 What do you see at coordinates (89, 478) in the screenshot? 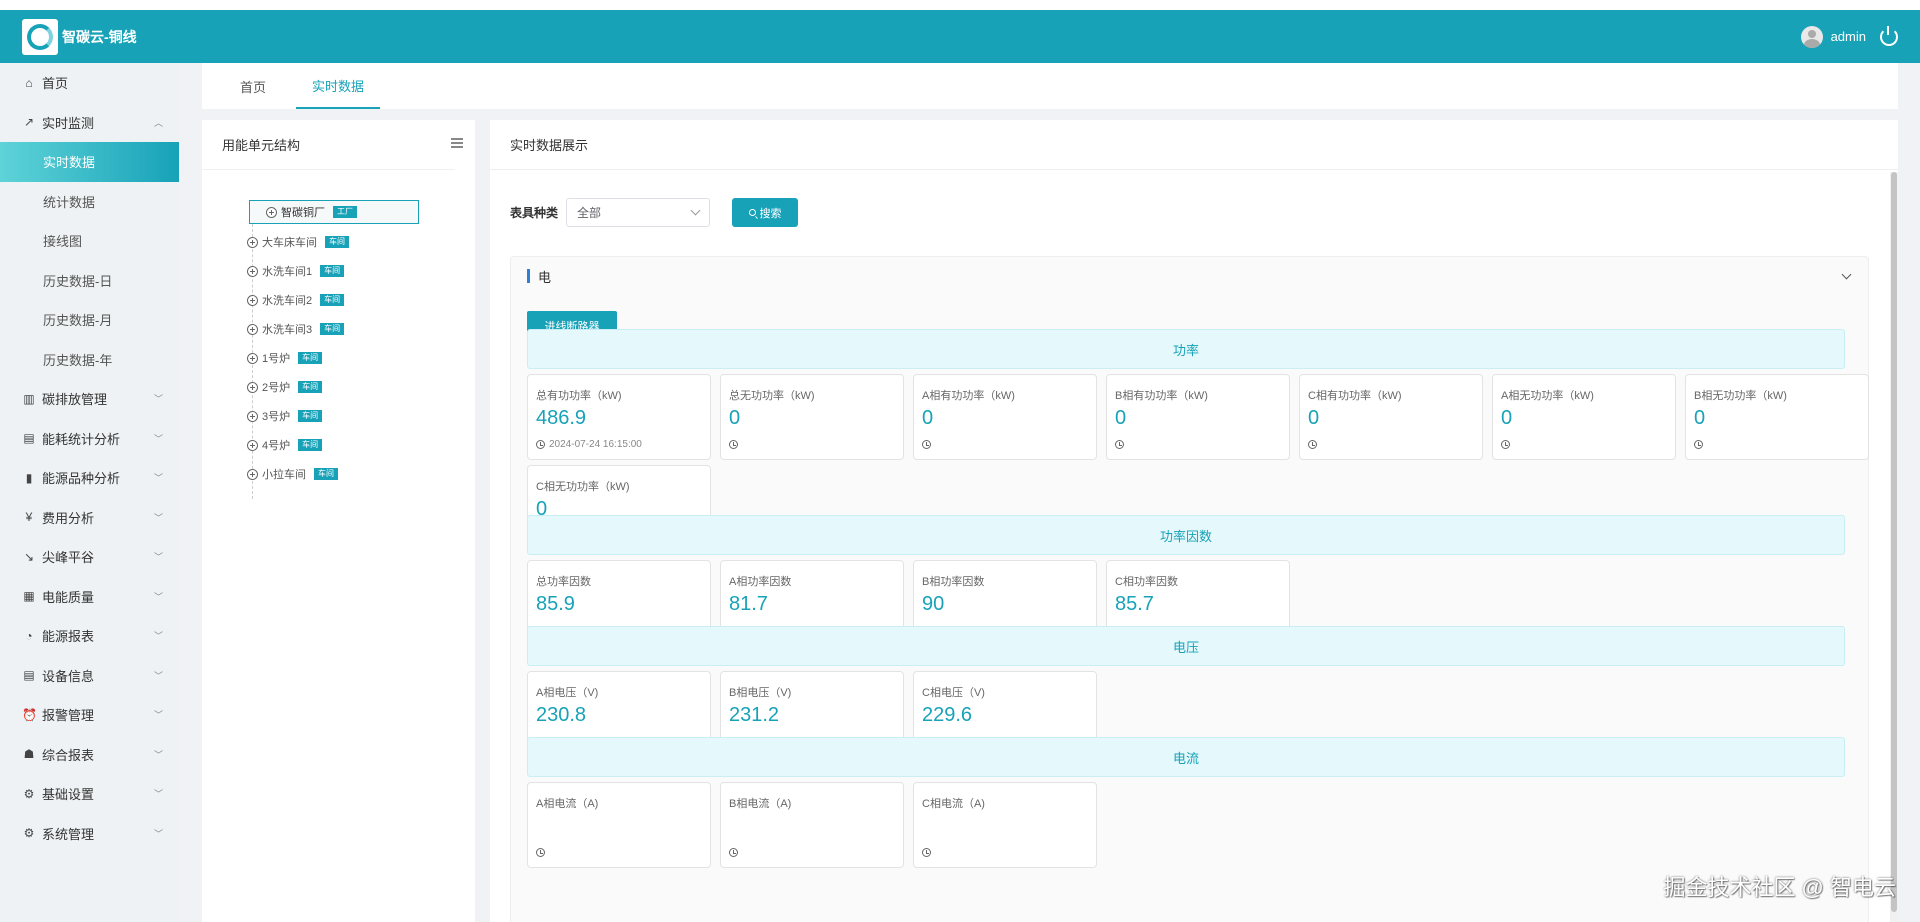
I see `sidebar-item-energy-types: ▮ 能源品种分析 ﹀` at bounding box center [89, 478].